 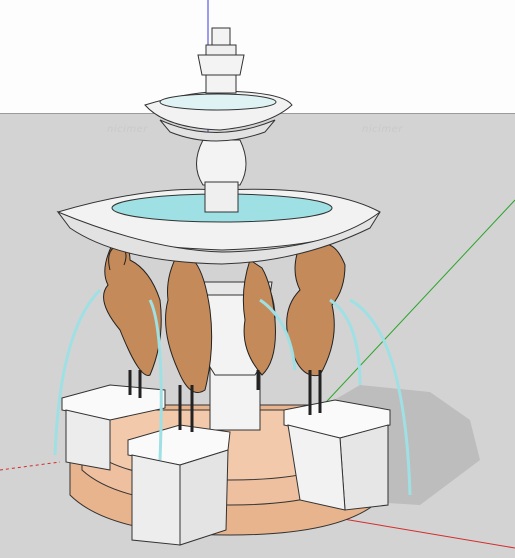 What do you see at coordinates (337, 455) in the screenshot?
I see `pedestal-right-back` at bounding box center [337, 455].